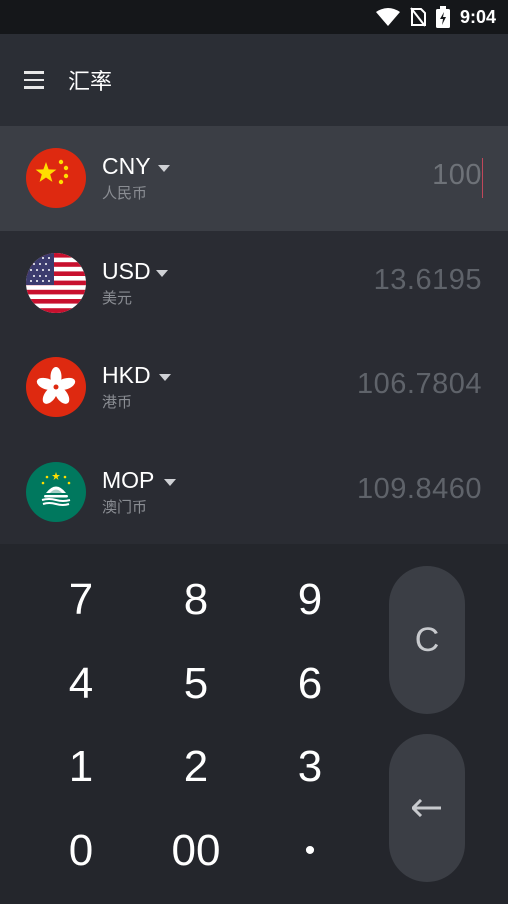 The width and height of the screenshot is (508, 904). I want to click on key-6: 6, so click(310, 684).